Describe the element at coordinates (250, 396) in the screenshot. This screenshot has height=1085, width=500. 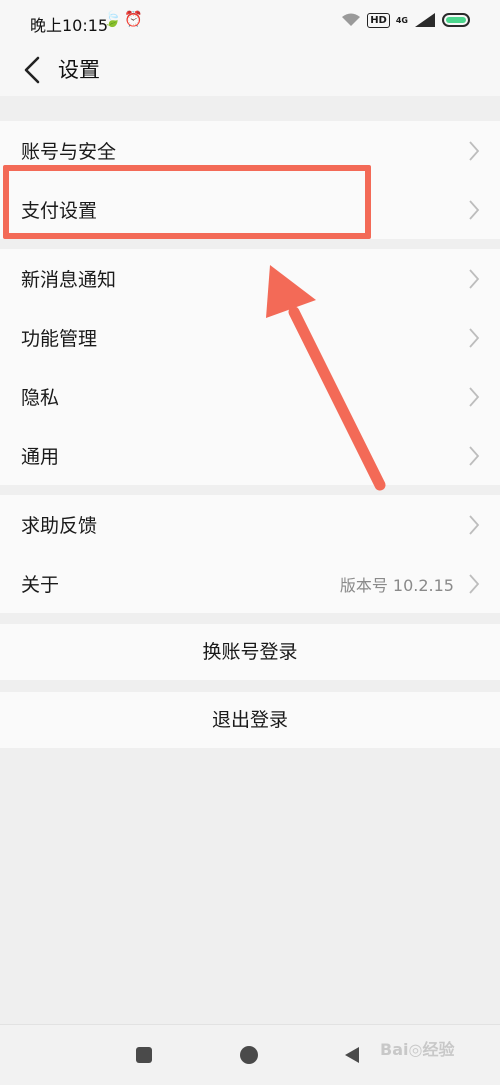
I see `settings-item-privacy: 隐私` at that location.